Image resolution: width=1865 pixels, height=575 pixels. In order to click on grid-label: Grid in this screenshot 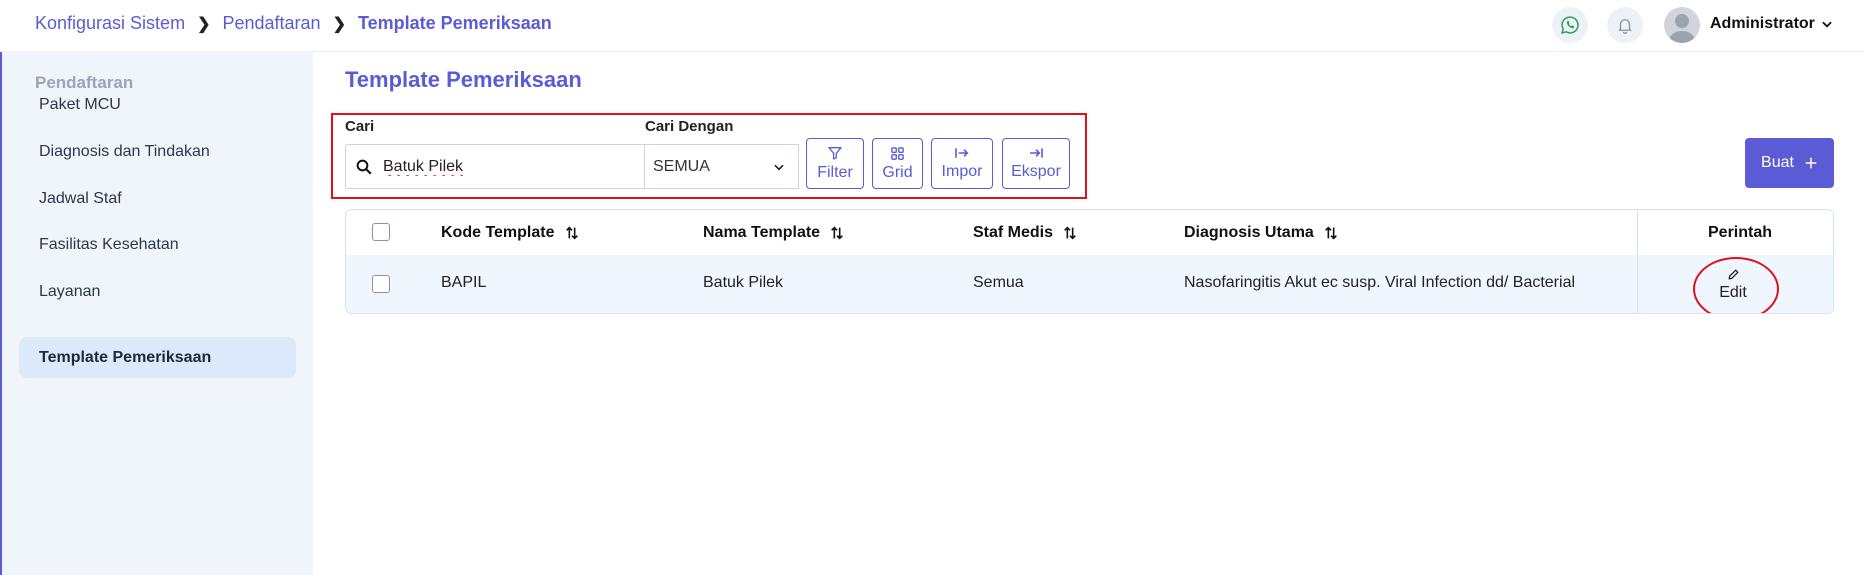, I will do `click(897, 172)`.